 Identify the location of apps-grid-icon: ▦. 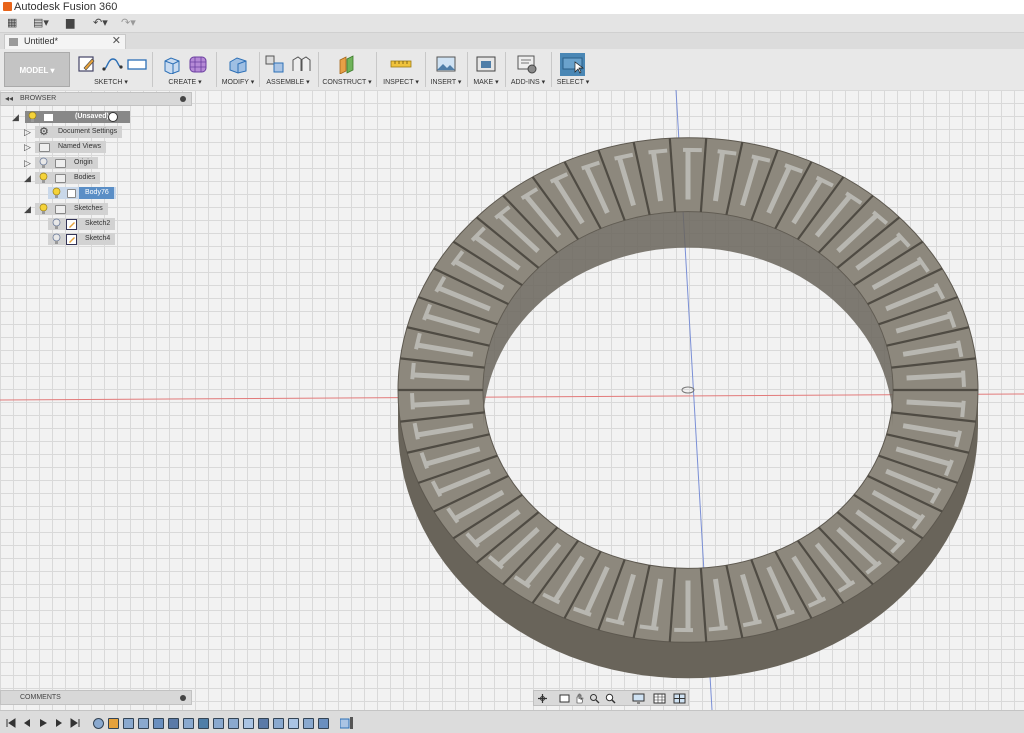
(12, 23).